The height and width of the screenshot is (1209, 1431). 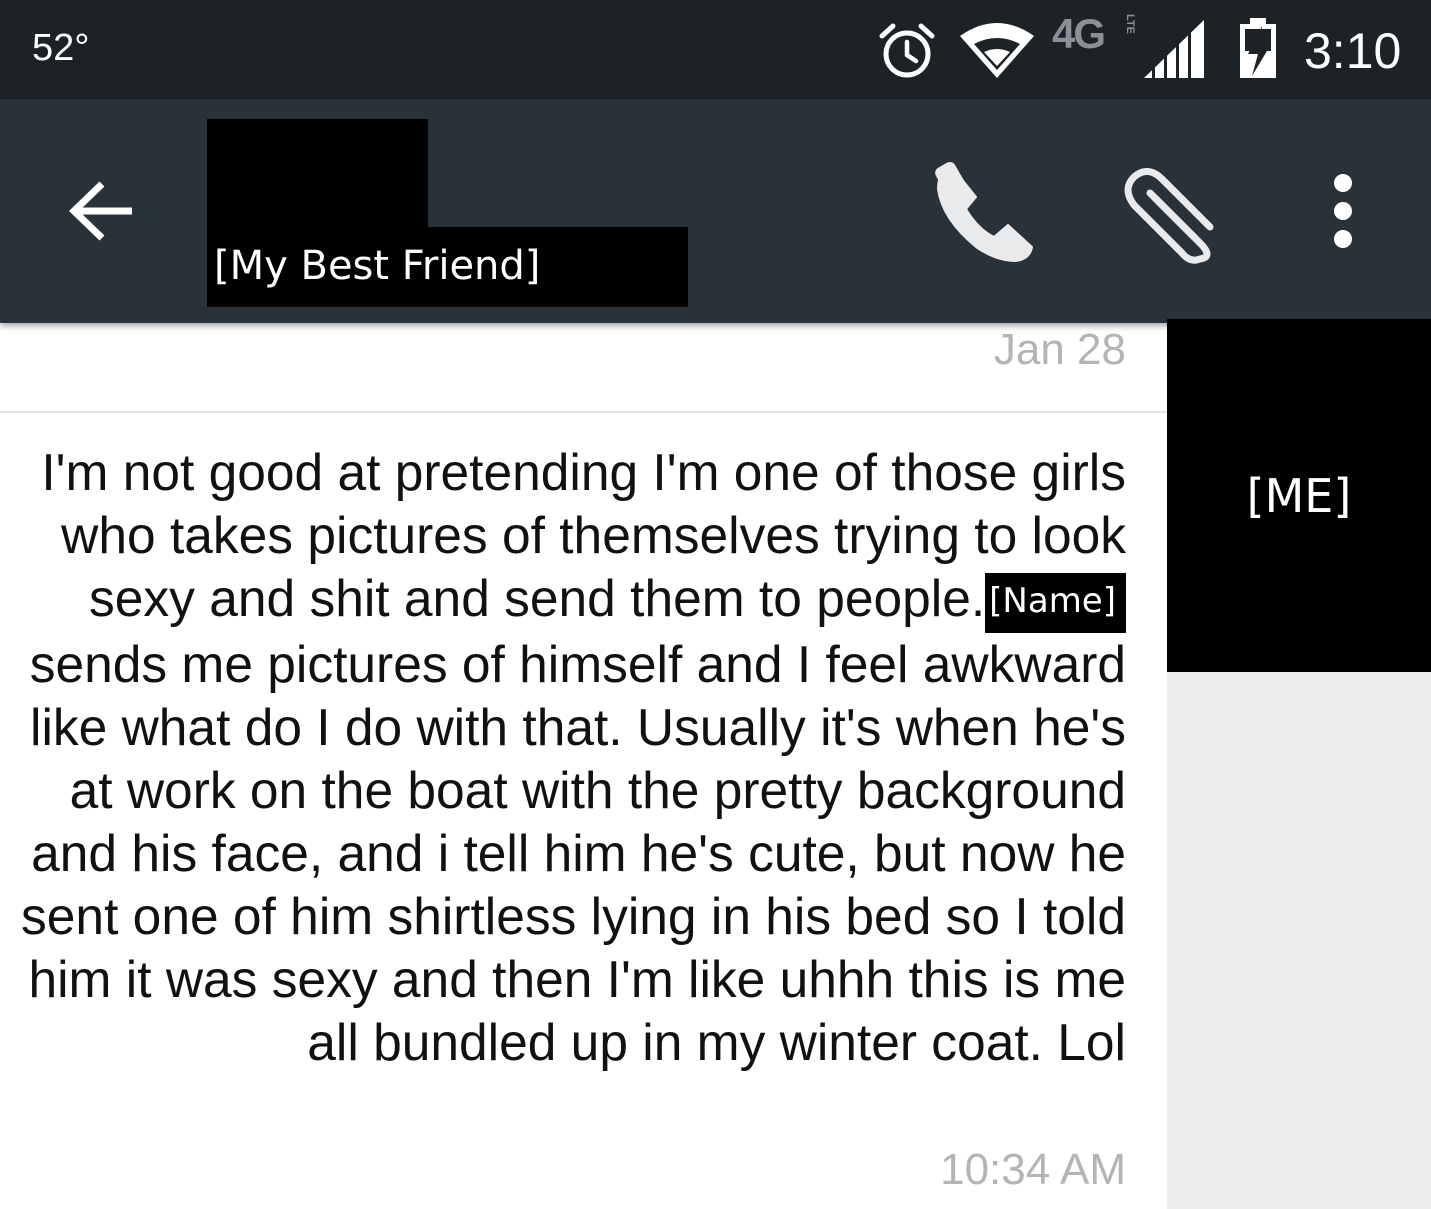 I want to click on date-divider: Jan 28, so click(x=583, y=368).